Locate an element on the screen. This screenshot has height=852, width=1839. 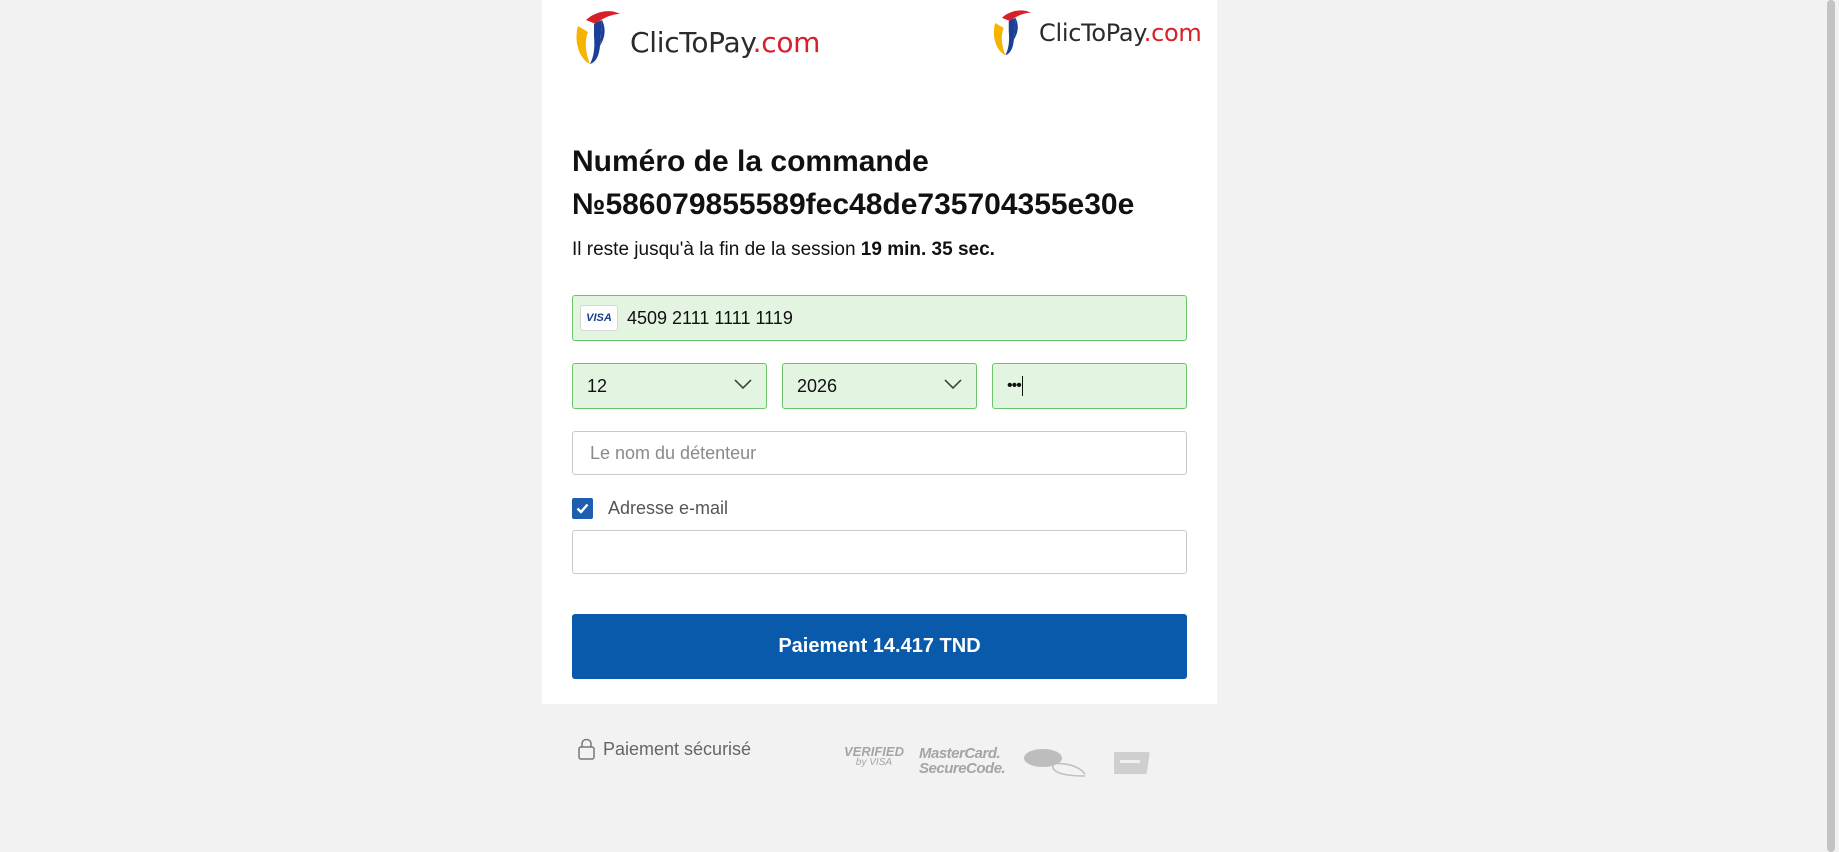
expiry-month-select: 12 is located at coordinates (669, 386).